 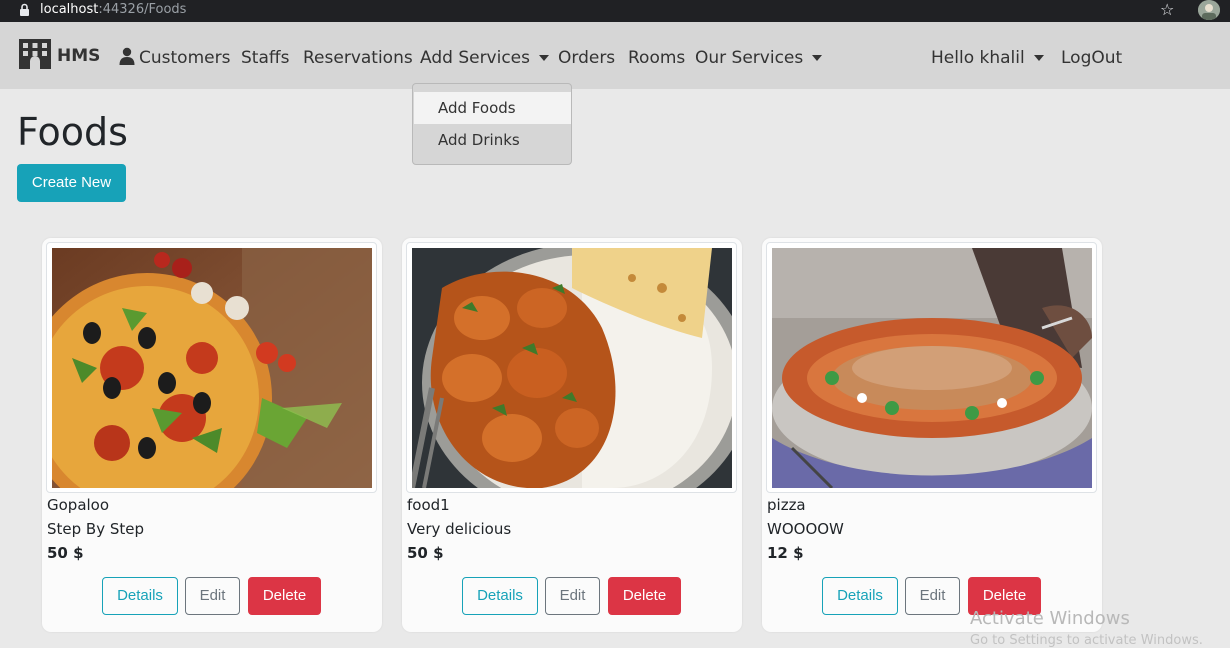 What do you see at coordinates (142, 9) in the screenshot?
I see `url-path: :44326/Foods` at bounding box center [142, 9].